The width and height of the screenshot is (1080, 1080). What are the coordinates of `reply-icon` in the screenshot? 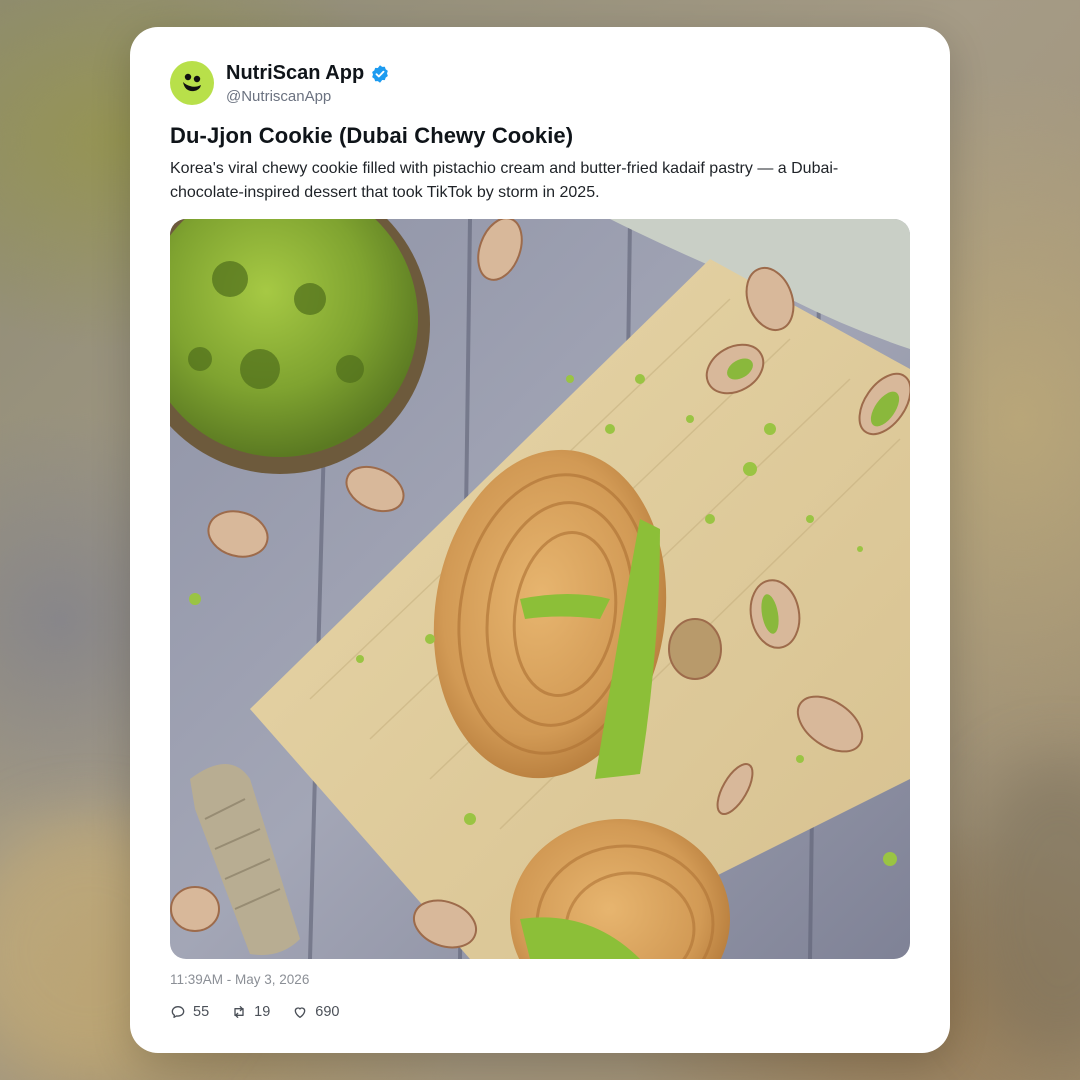 It's located at (178, 1012).